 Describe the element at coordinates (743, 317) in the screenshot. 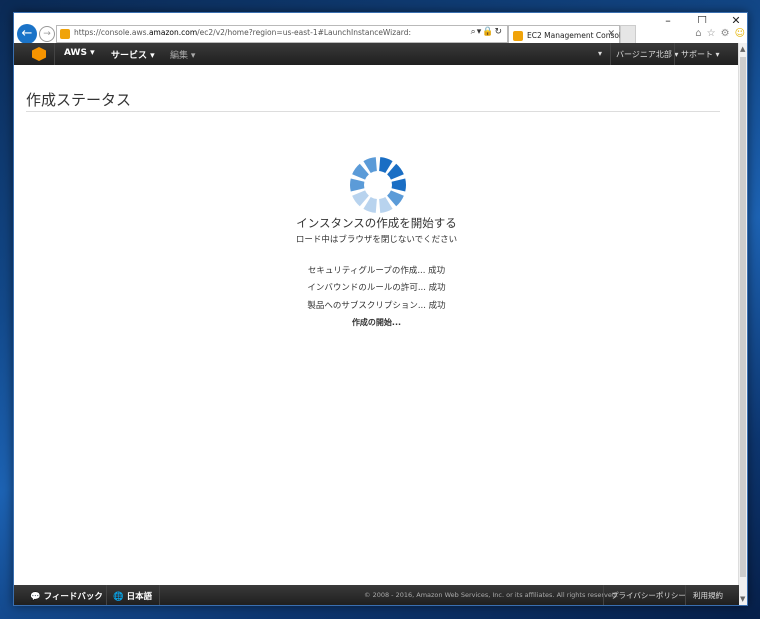

I see `scroll-thumb` at that location.